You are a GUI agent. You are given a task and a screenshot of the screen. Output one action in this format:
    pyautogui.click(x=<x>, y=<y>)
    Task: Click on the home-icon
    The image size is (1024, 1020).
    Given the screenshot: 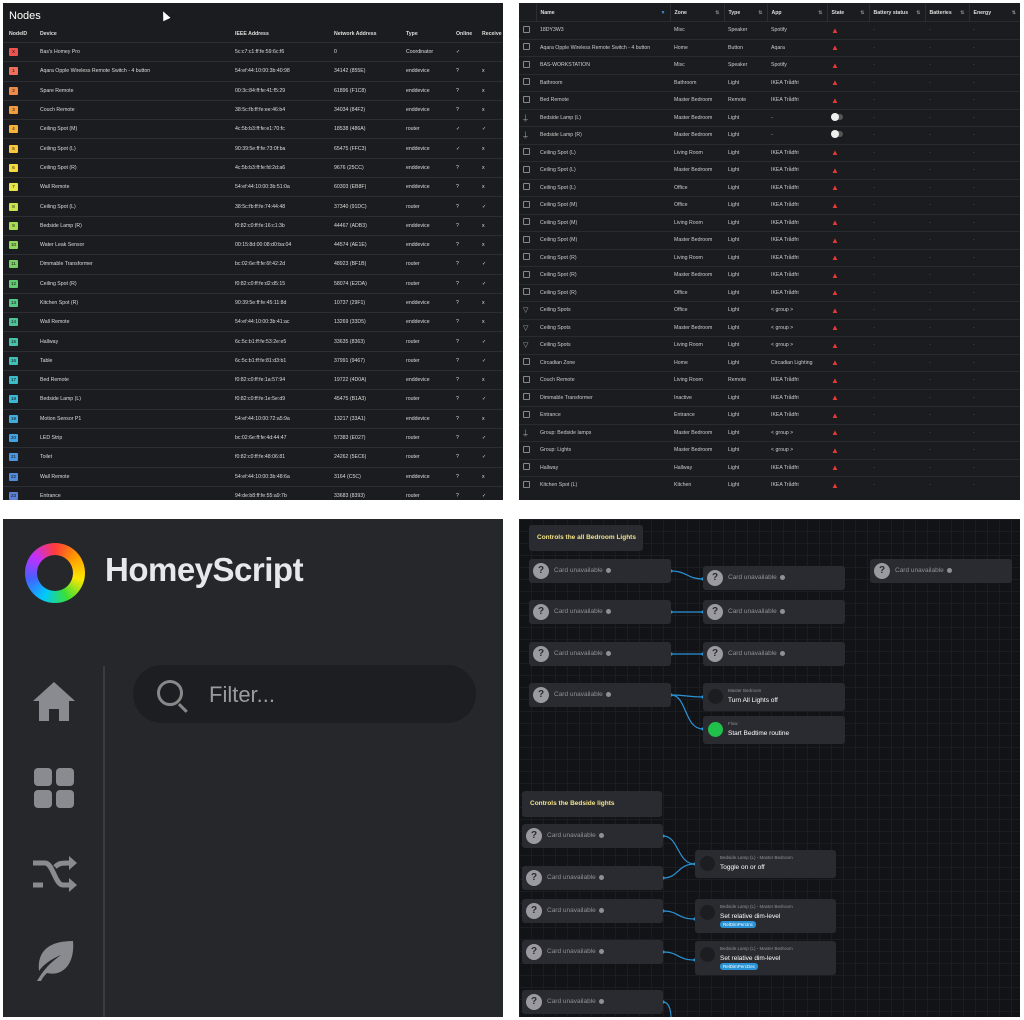 What is the action you would take?
    pyautogui.click(x=54, y=702)
    